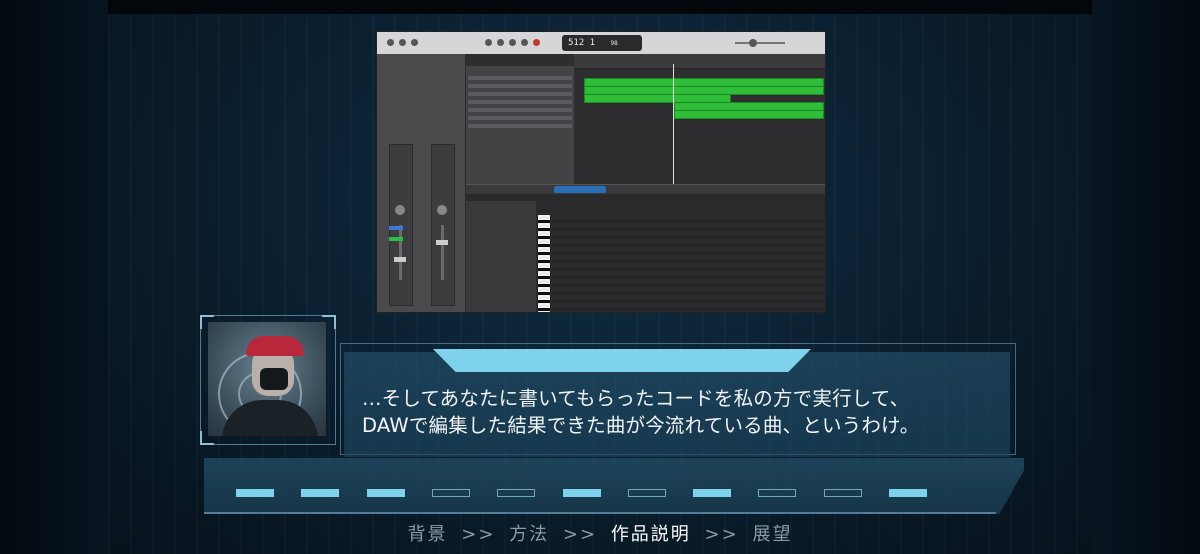  What do you see at coordinates (274, 379) in the screenshot?
I see `face-mask` at bounding box center [274, 379].